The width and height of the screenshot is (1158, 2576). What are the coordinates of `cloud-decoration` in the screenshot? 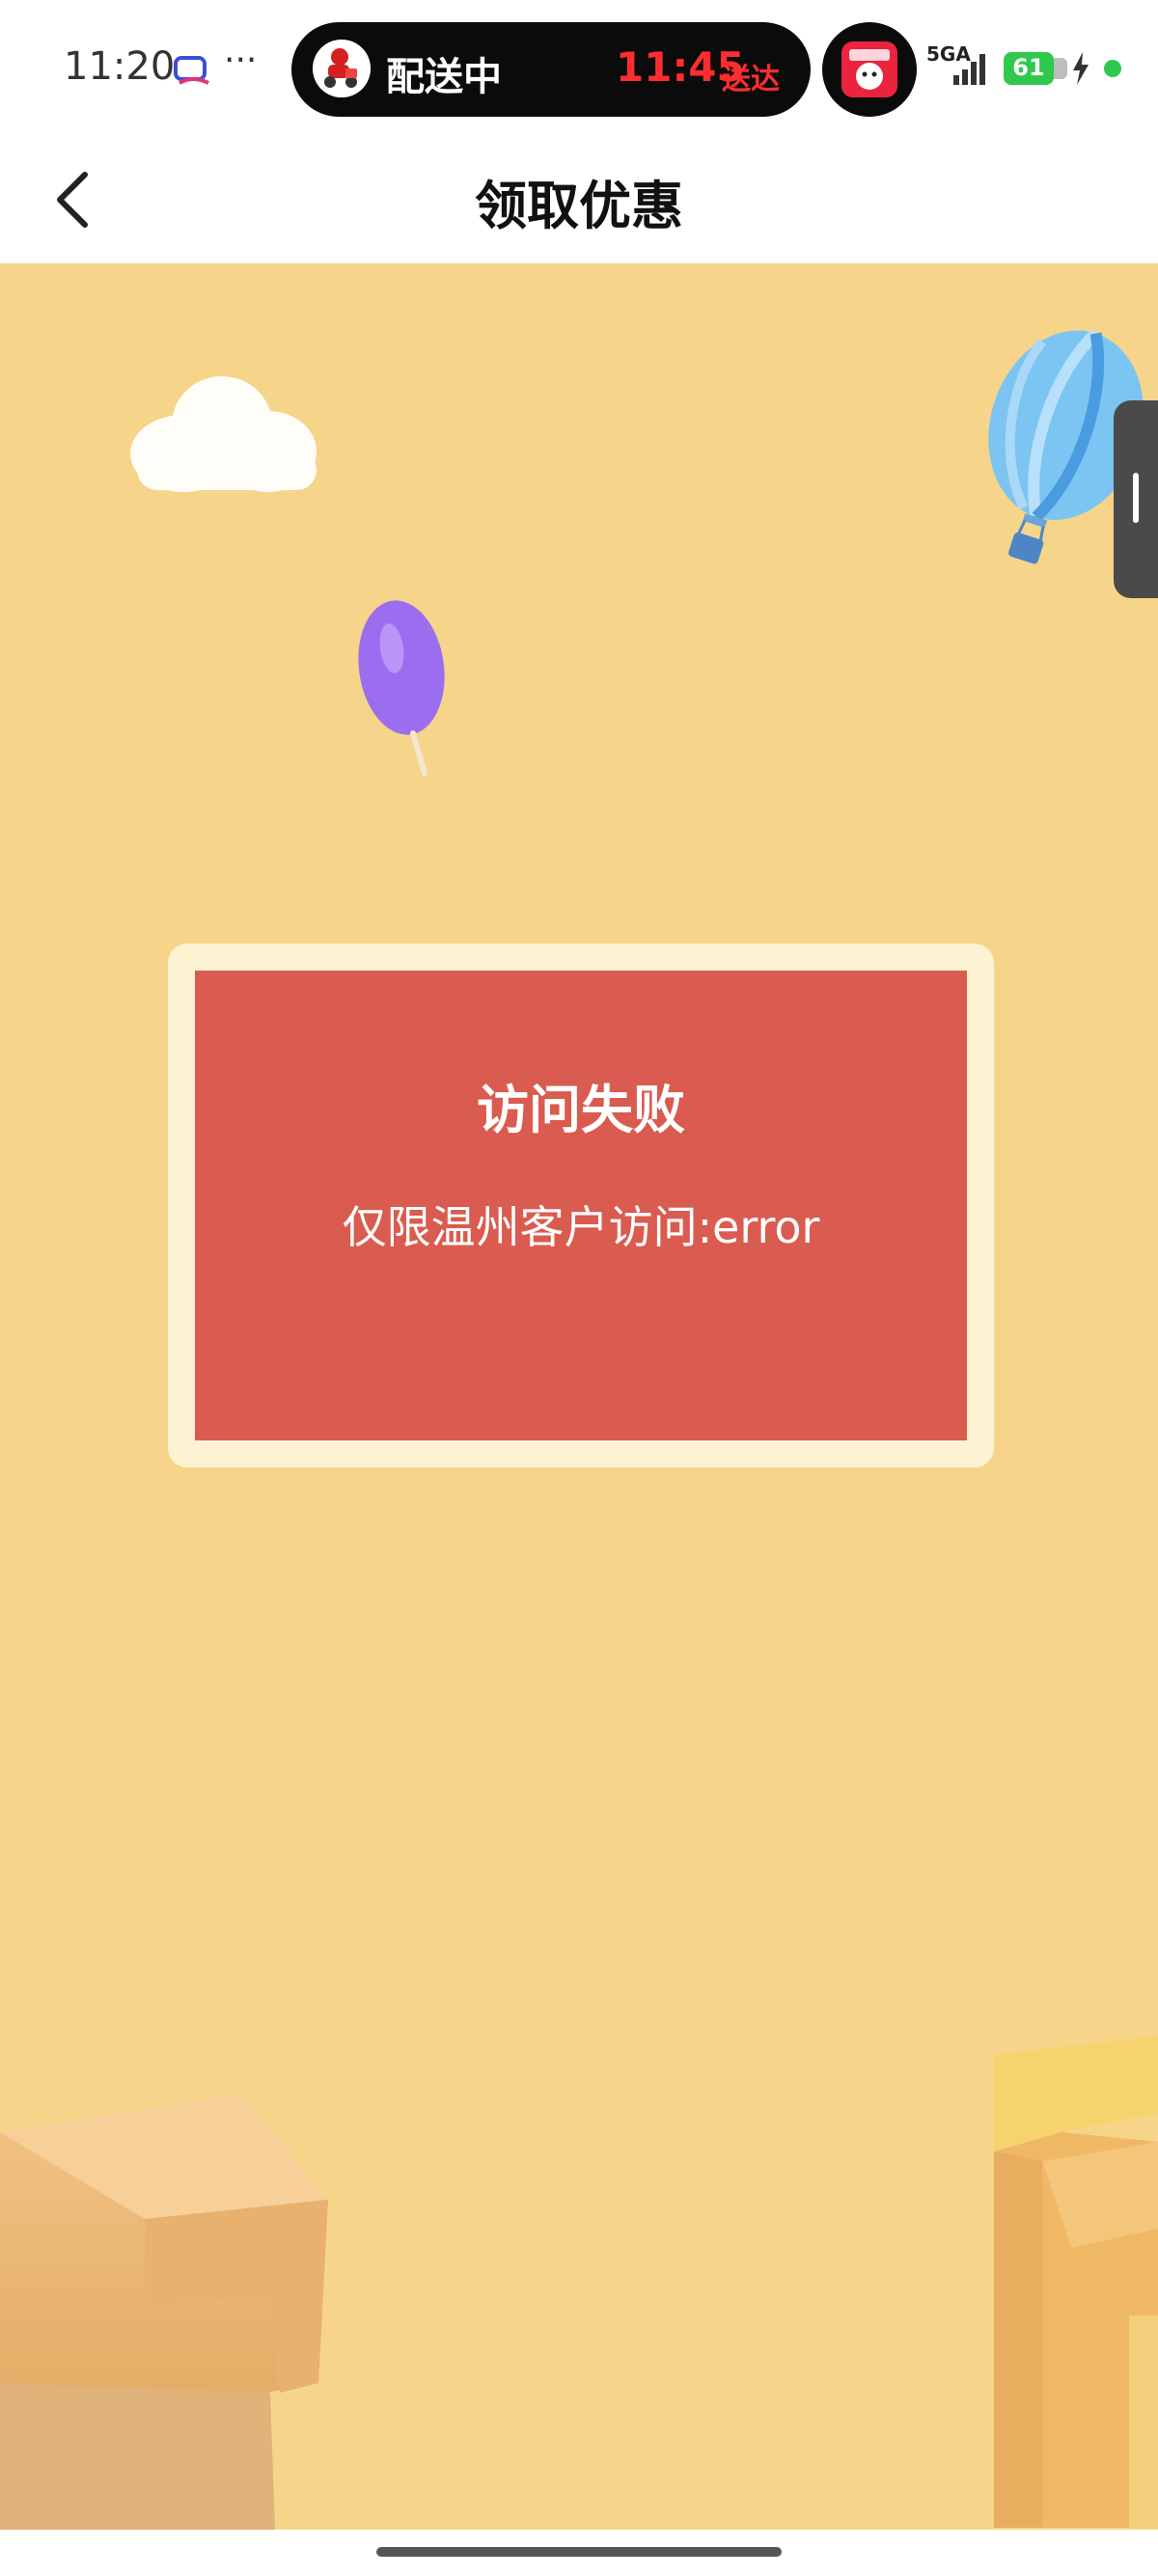 It's located at (223, 434).